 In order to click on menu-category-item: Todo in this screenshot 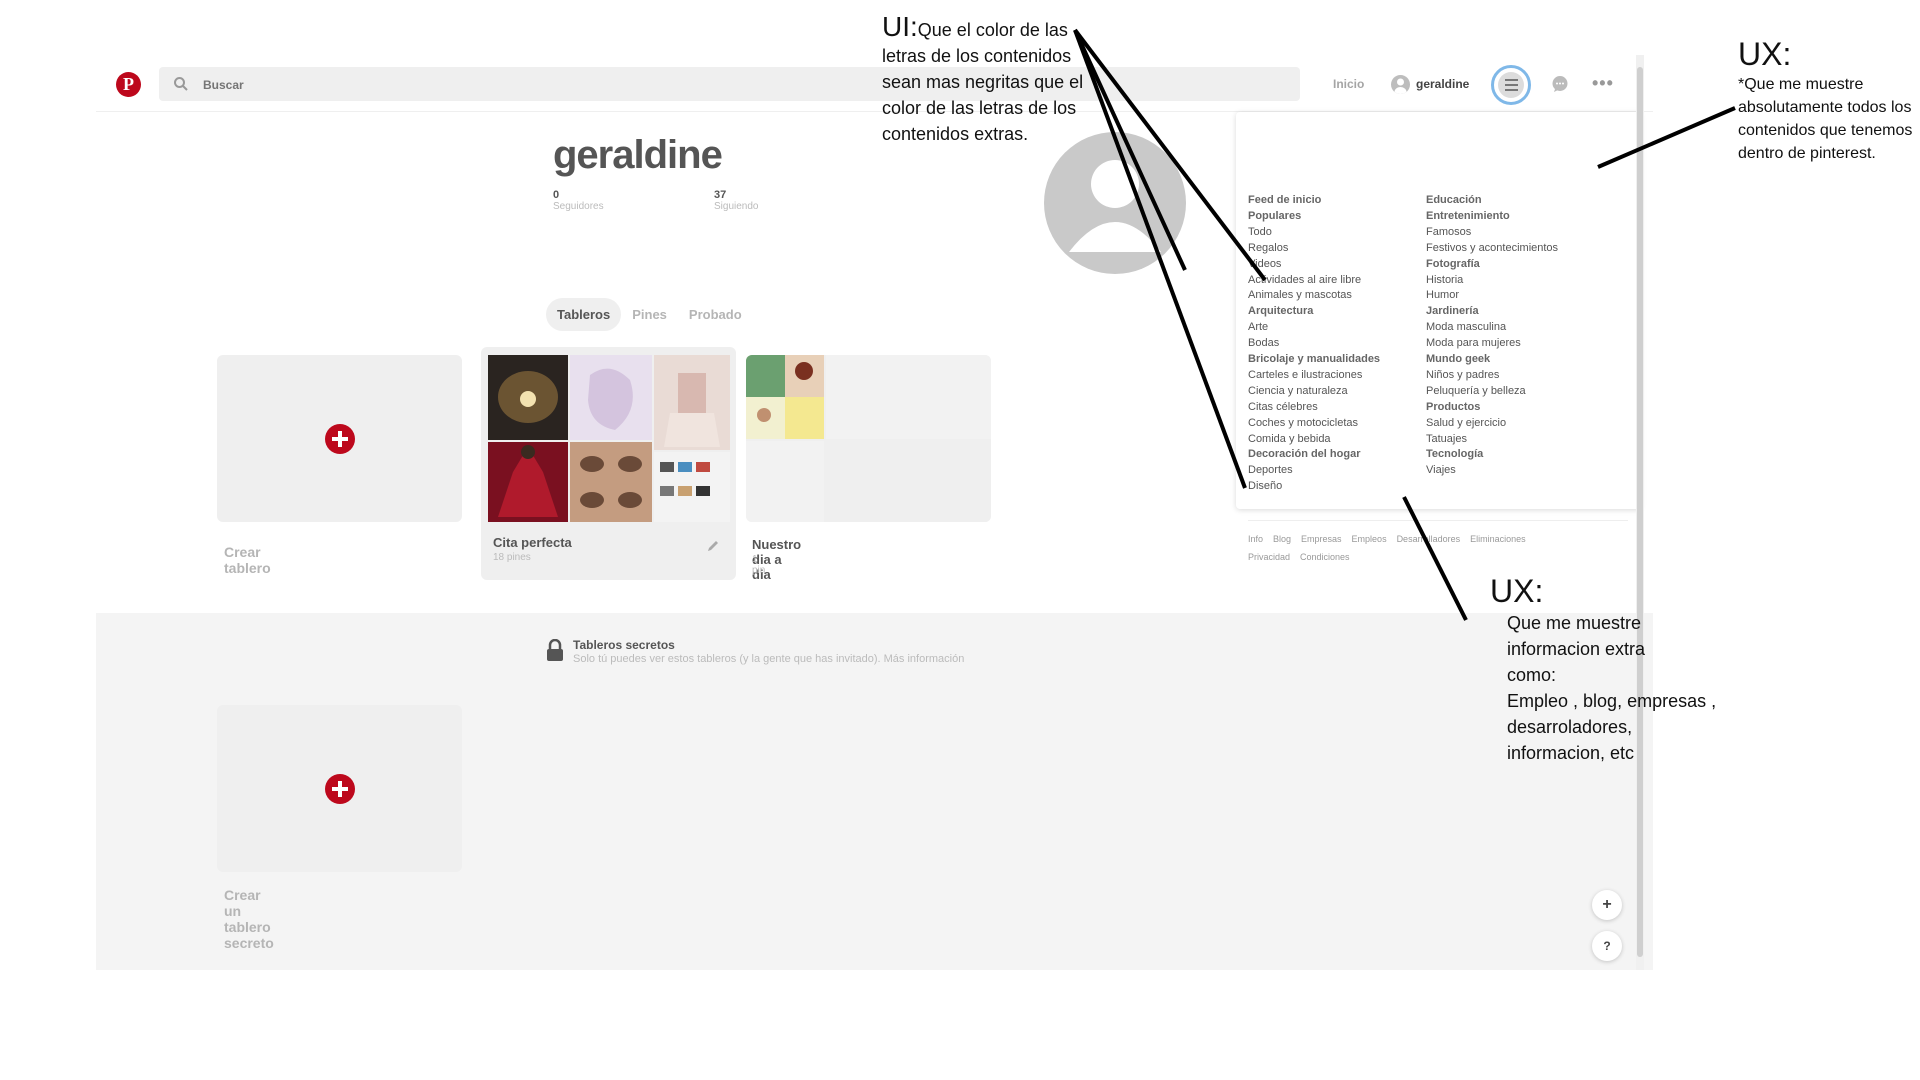, I will do `click(1260, 232)`.